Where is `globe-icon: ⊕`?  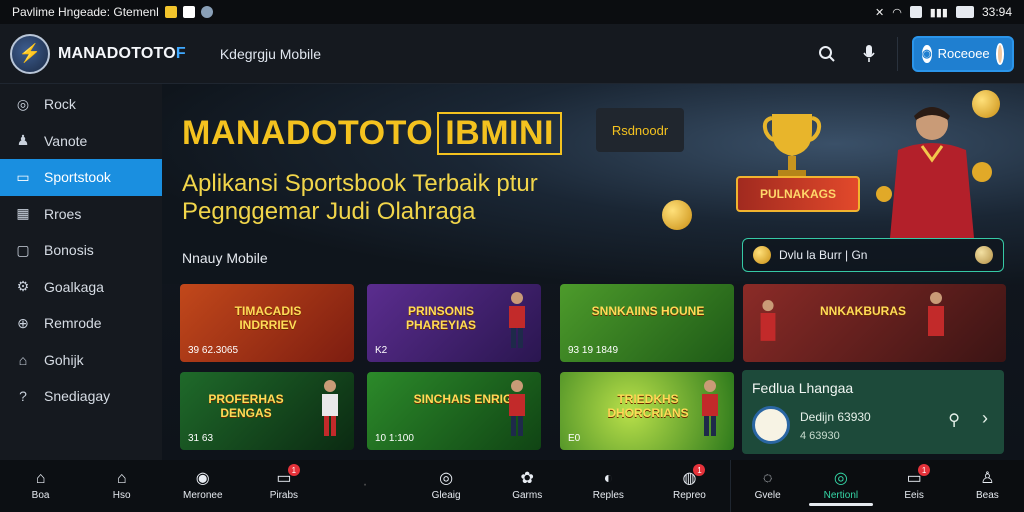
globe-icon: ⊕ is located at coordinates (23, 322).